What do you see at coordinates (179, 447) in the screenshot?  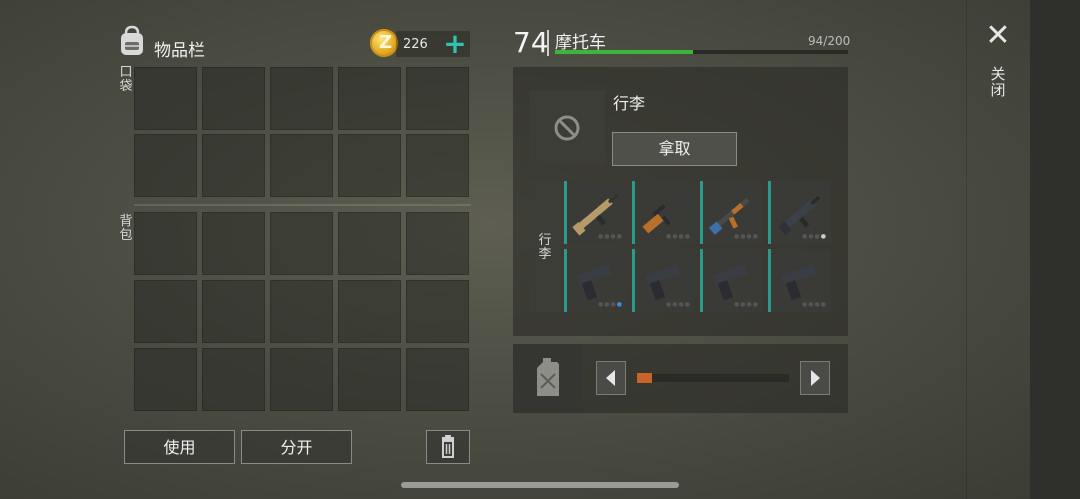 I see `use-button: 使用` at bounding box center [179, 447].